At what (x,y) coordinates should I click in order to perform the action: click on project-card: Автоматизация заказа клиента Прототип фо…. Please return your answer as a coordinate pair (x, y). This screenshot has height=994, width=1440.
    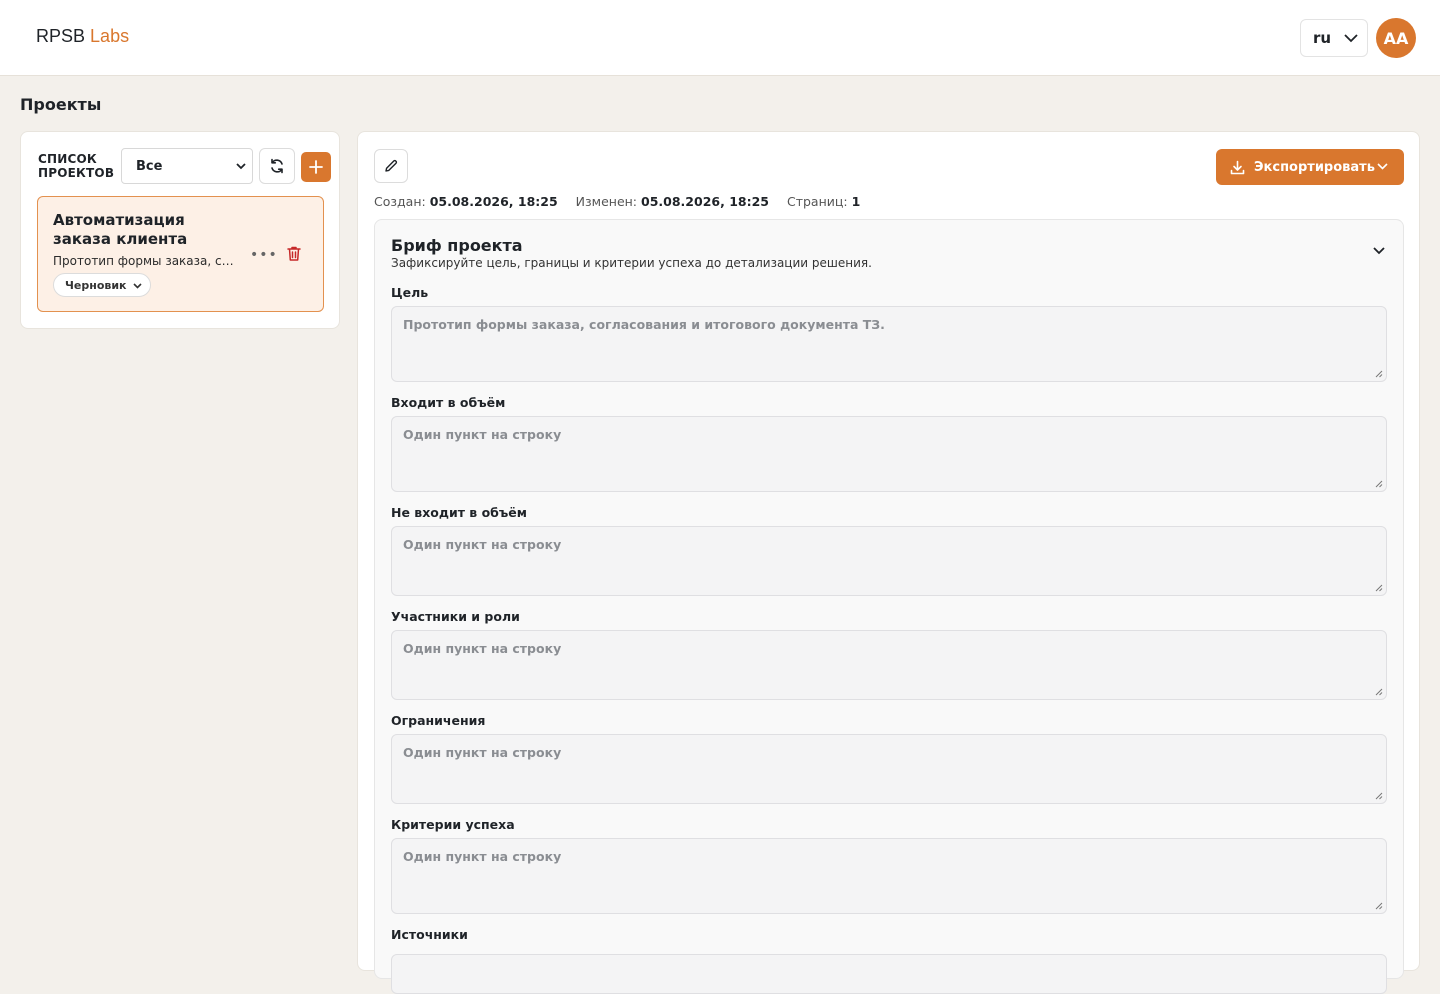
    Looking at the image, I should click on (180, 254).